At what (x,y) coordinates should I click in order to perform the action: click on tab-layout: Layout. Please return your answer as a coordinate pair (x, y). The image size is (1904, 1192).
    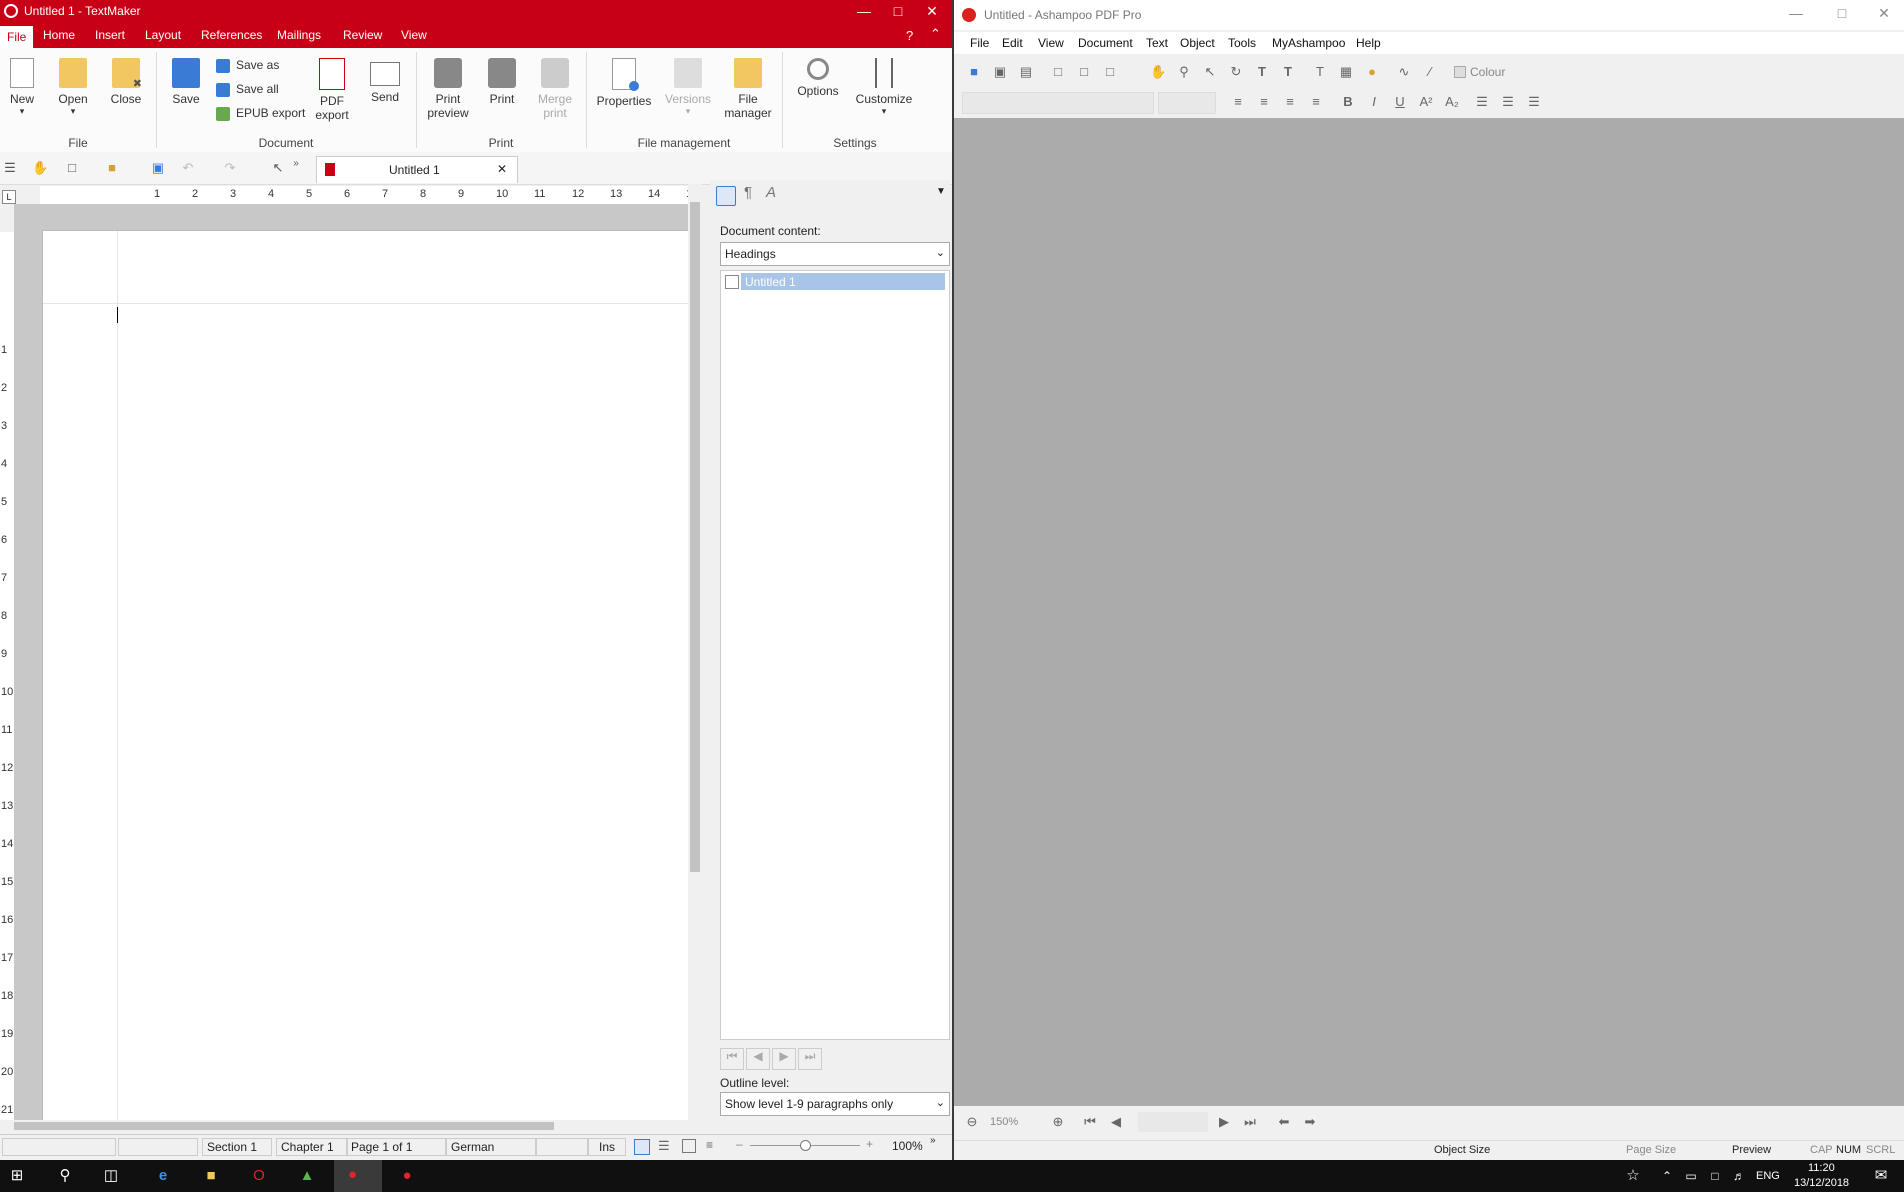
    Looking at the image, I should click on (163, 35).